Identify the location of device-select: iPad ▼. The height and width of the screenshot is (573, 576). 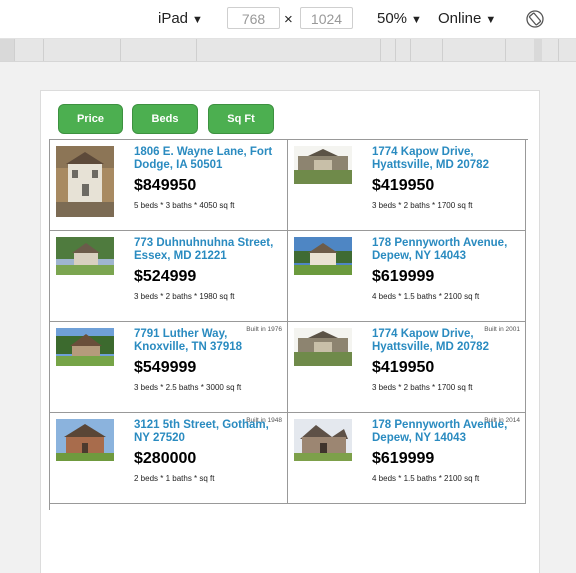
(180, 18).